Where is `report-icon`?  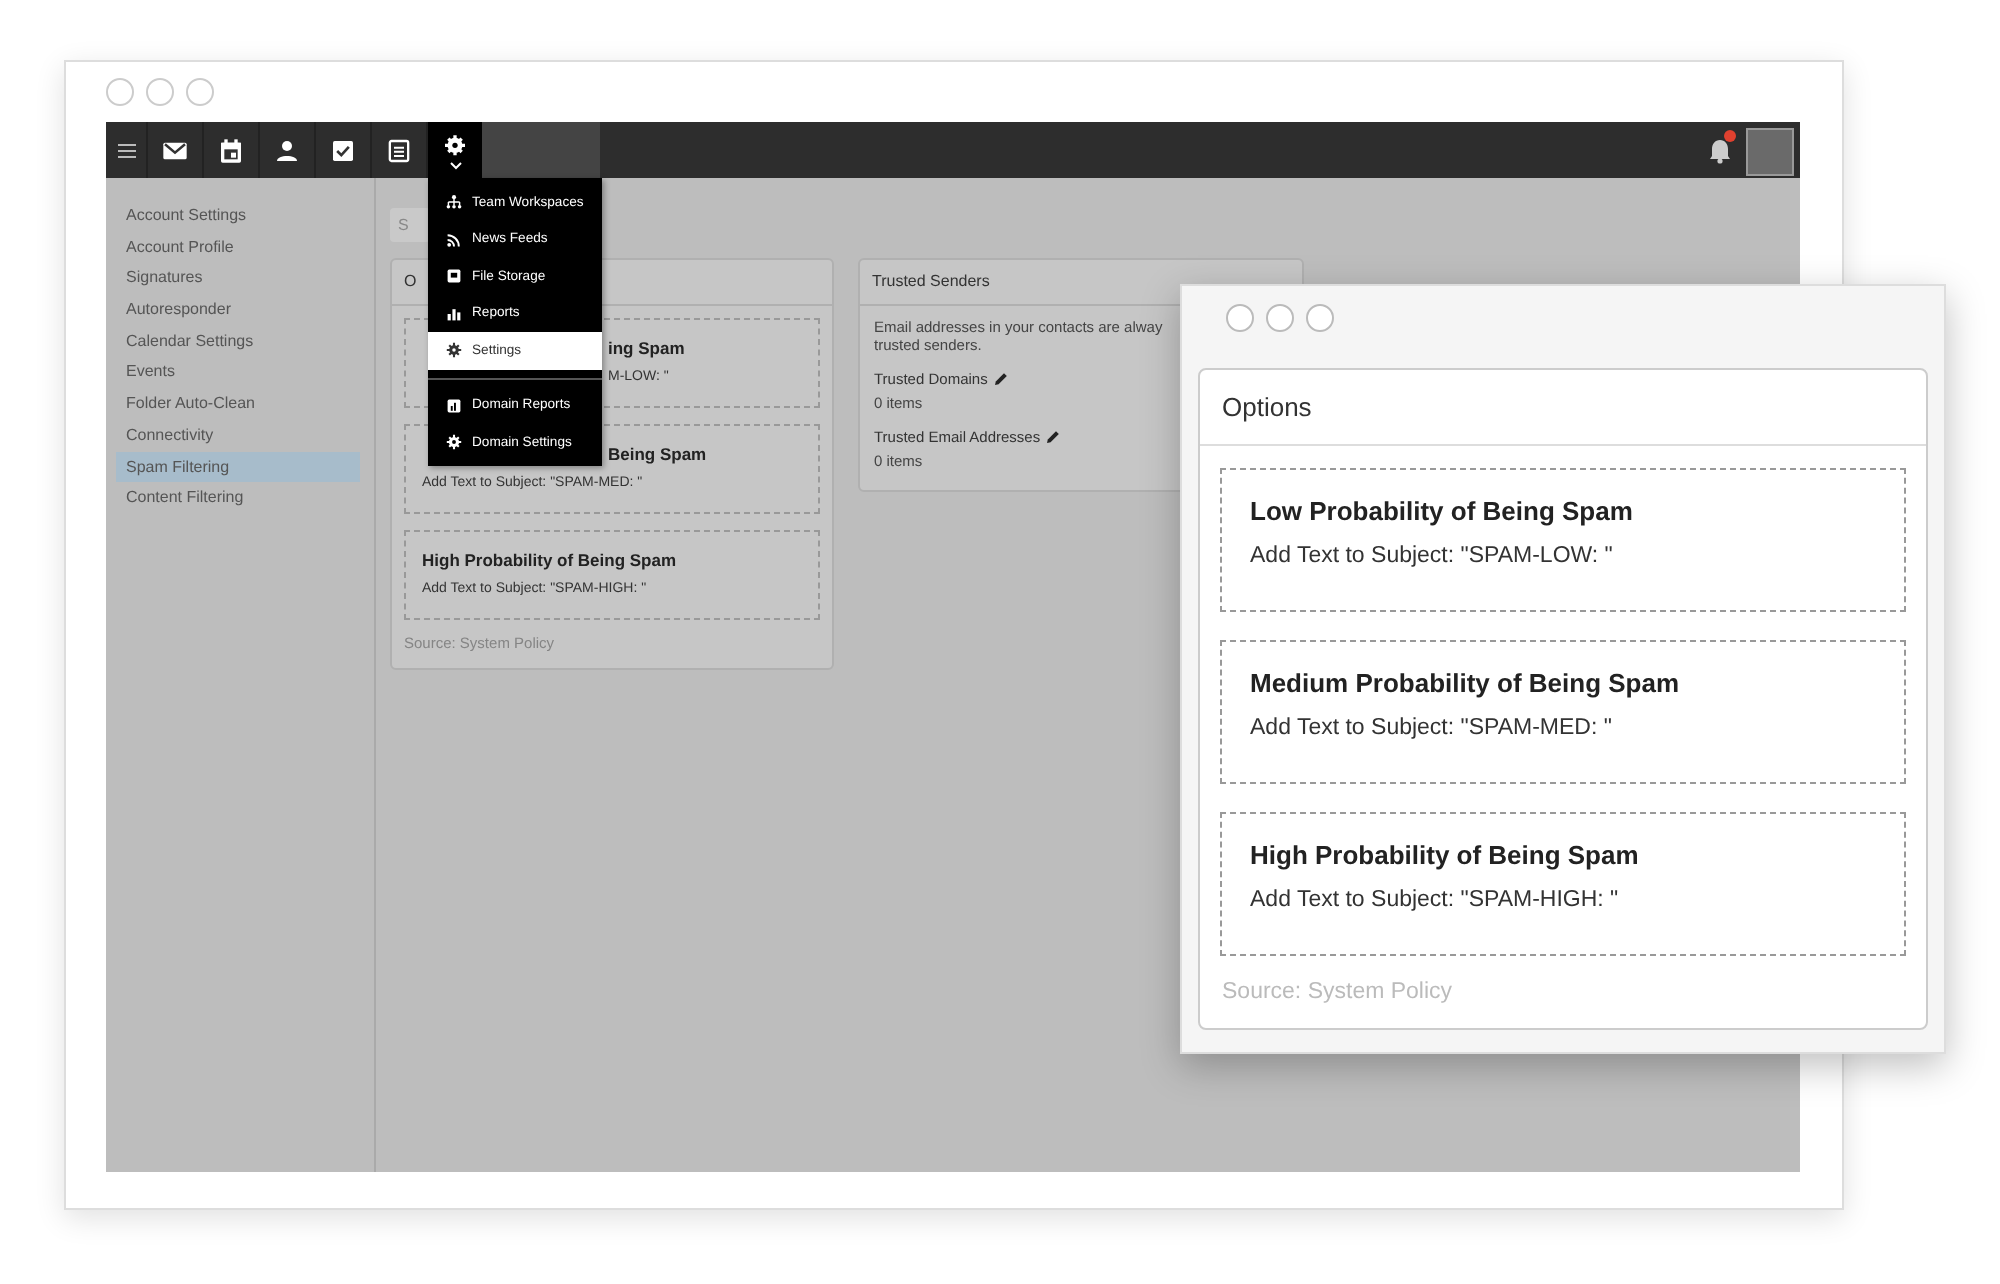
report-icon is located at coordinates (454, 405).